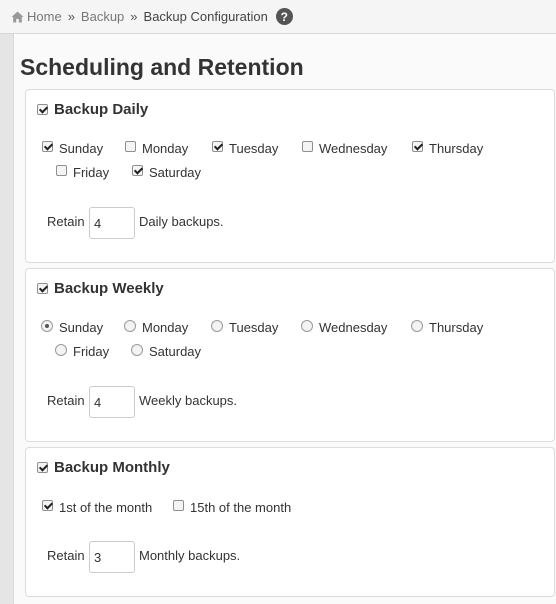 Image resolution: width=556 pixels, height=604 pixels. Describe the element at coordinates (217, 146) in the screenshot. I see `daily-tuesday-checkbox` at that location.